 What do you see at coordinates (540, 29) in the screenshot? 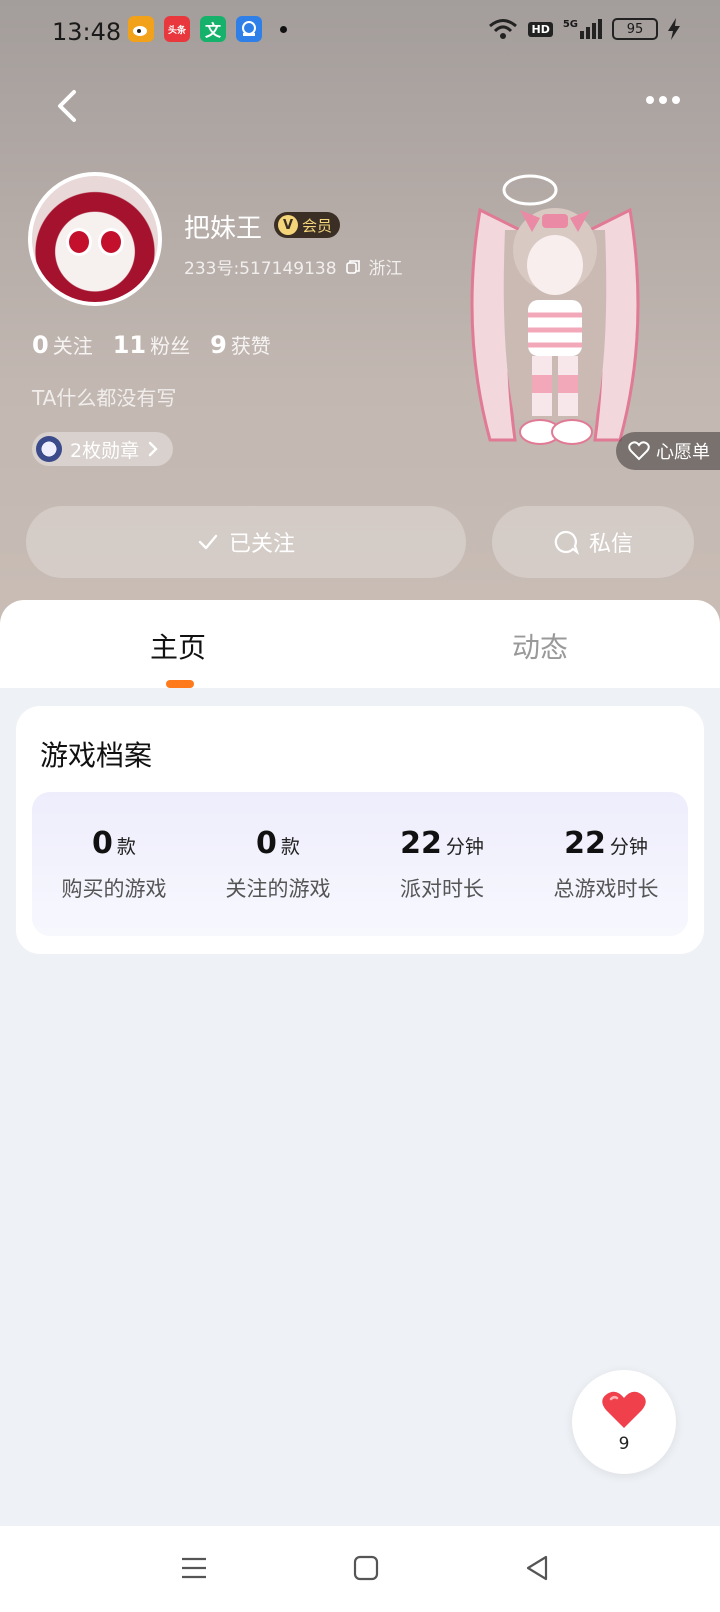
I see `hd-icon: HD` at bounding box center [540, 29].